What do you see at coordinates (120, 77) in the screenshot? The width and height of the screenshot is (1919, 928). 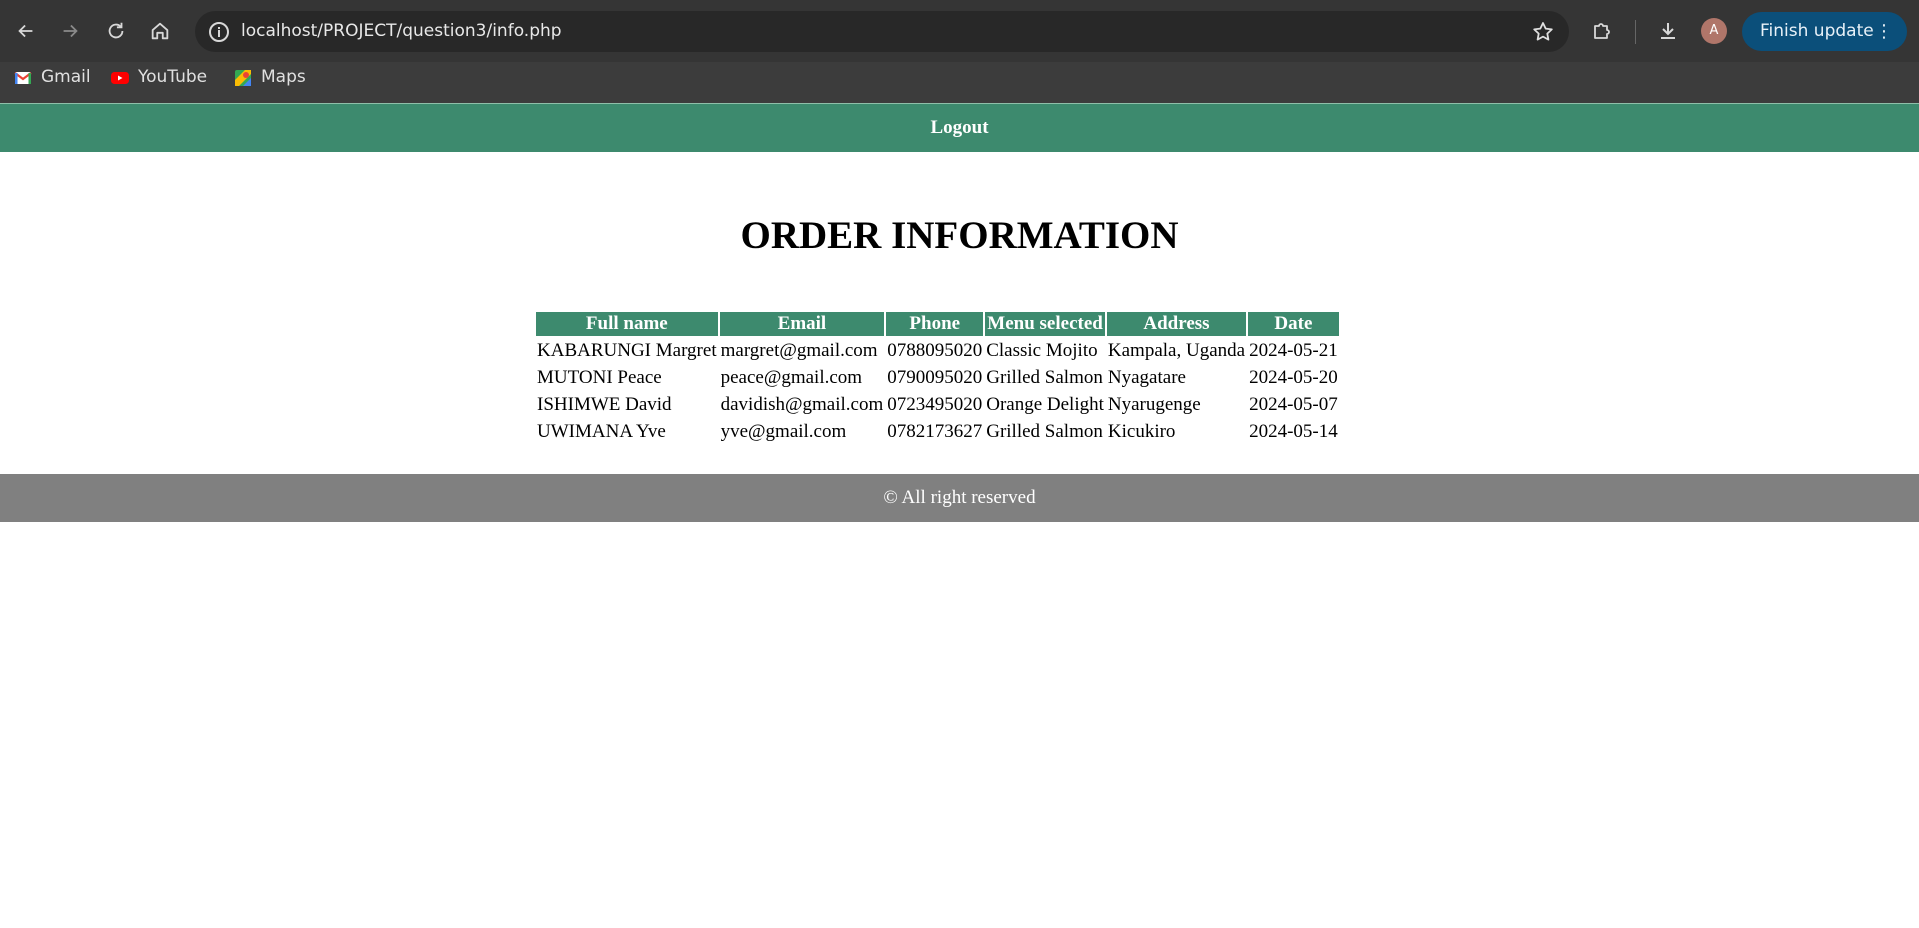 I see `youtube-icon` at bounding box center [120, 77].